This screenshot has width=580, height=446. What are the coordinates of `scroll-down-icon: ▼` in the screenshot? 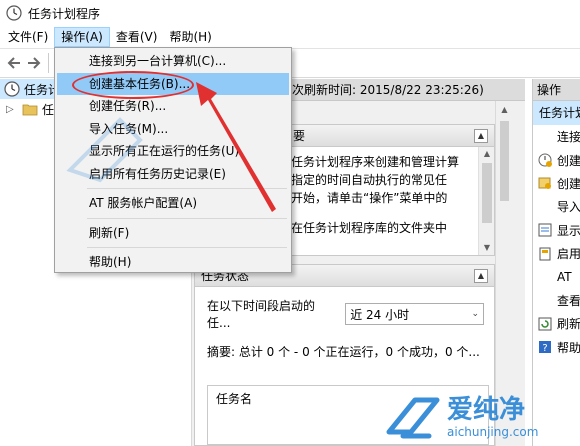 It's located at (487, 248).